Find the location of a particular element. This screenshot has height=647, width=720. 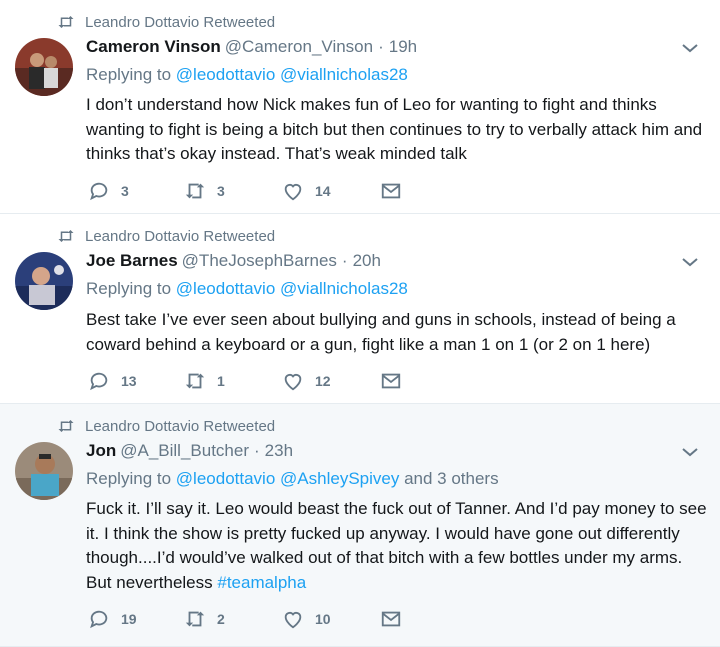

tweet-header: Cameron Vinson @Cameron_Vinson · 19h is located at coordinates (251, 47).